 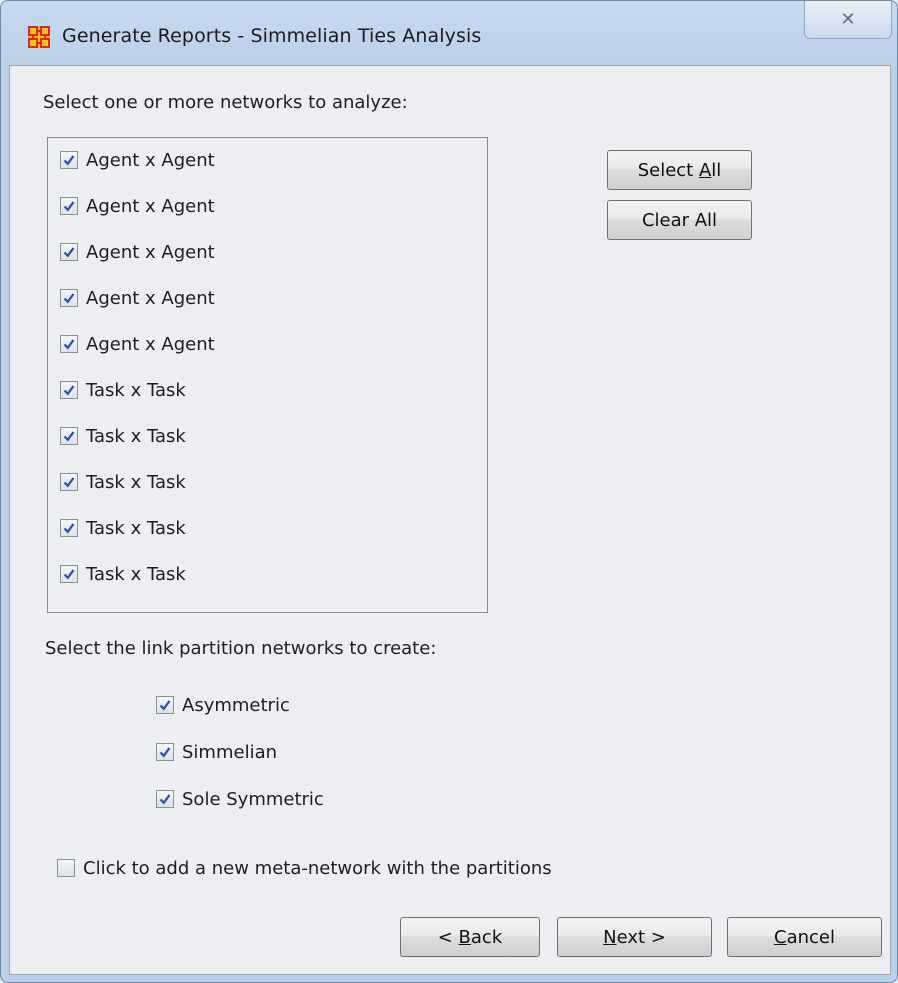 I want to click on partition-item-label: Asymmetric, so click(x=236, y=705).